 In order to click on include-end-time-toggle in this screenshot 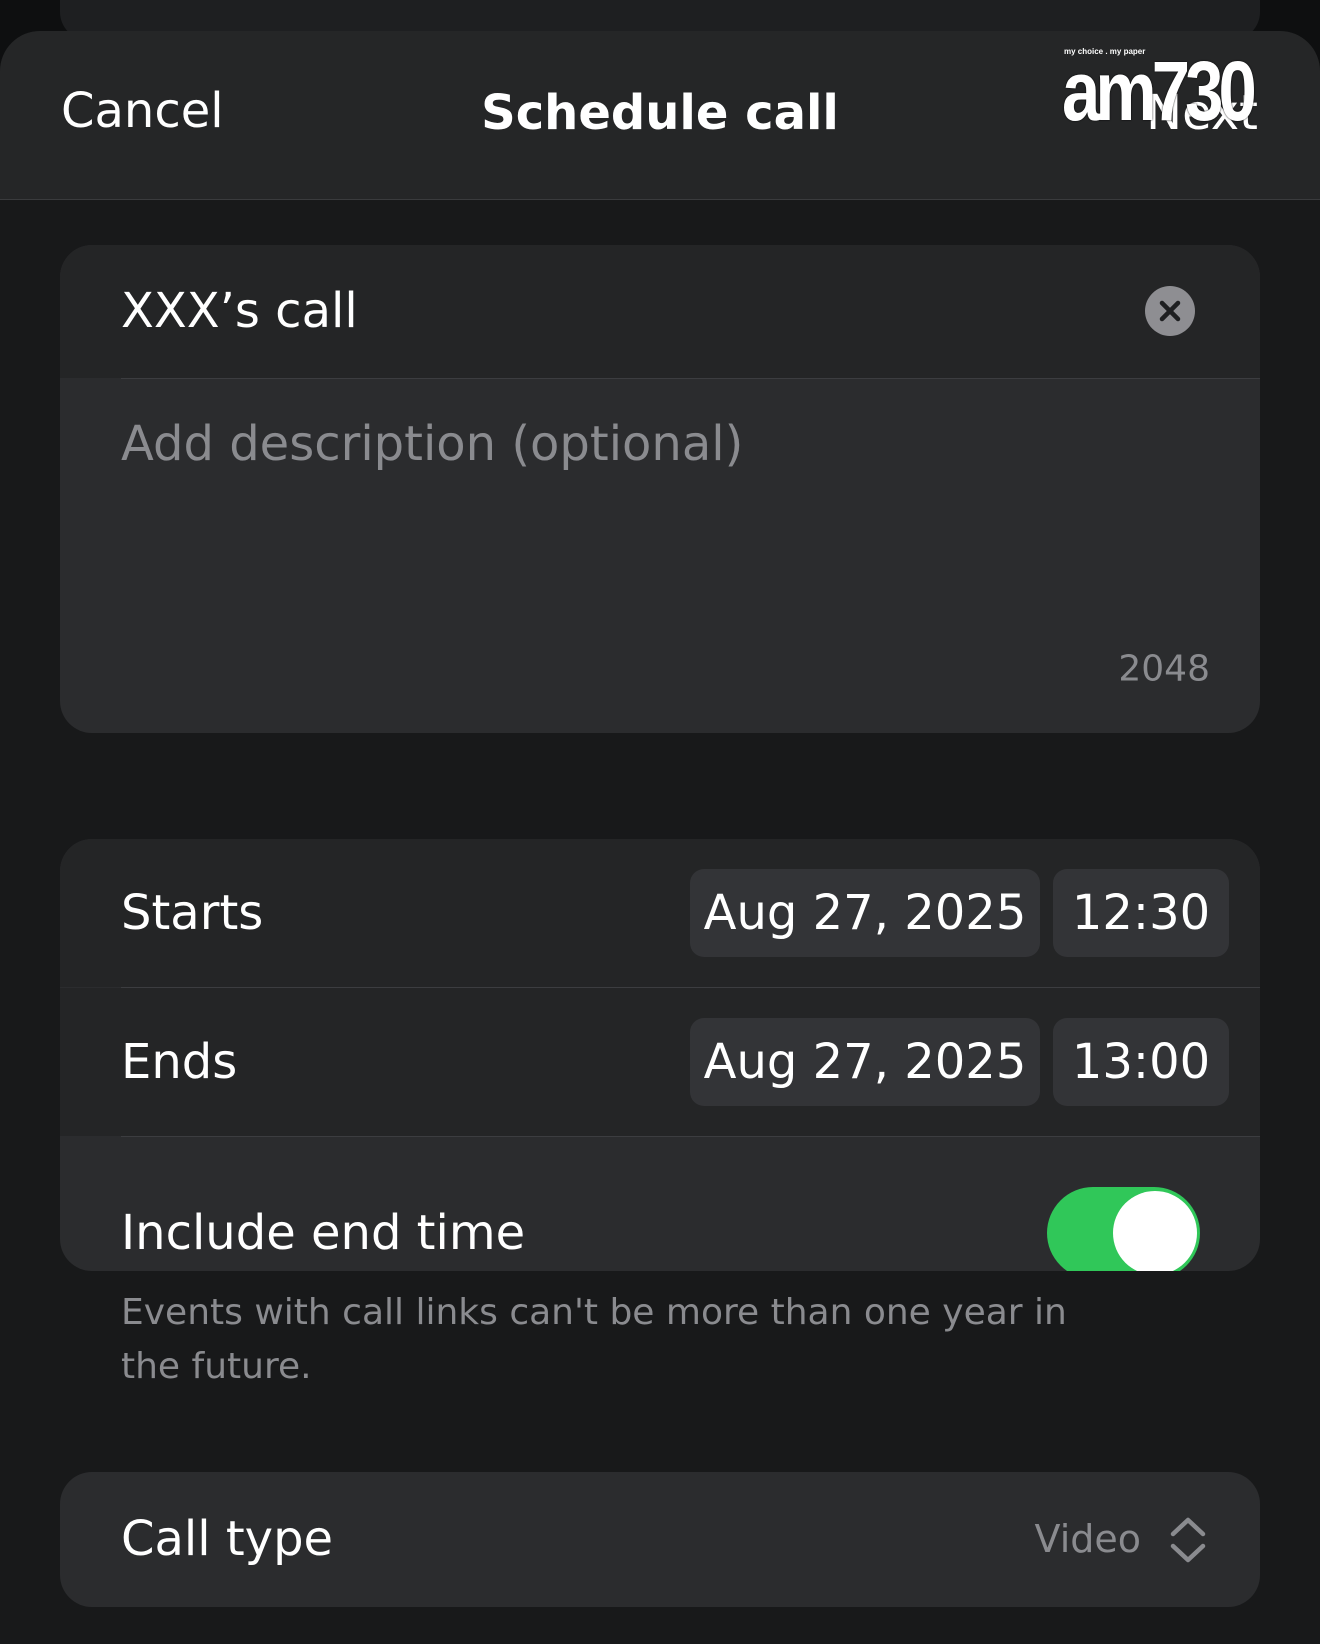, I will do `click(1123, 1229)`.